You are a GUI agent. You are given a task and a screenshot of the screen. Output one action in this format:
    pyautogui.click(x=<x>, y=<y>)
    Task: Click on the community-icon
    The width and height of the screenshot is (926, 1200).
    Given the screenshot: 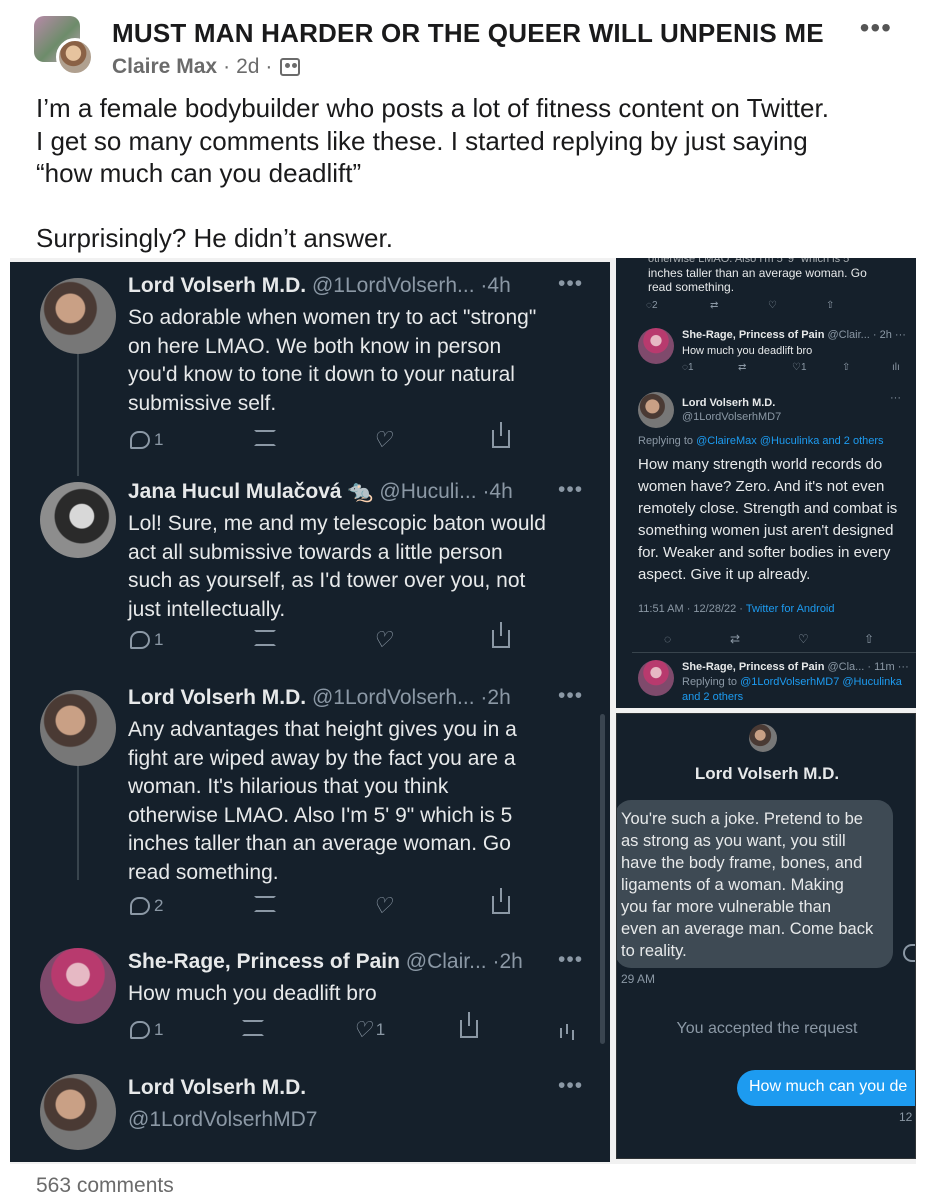 What is the action you would take?
    pyautogui.click(x=290, y=67)
    